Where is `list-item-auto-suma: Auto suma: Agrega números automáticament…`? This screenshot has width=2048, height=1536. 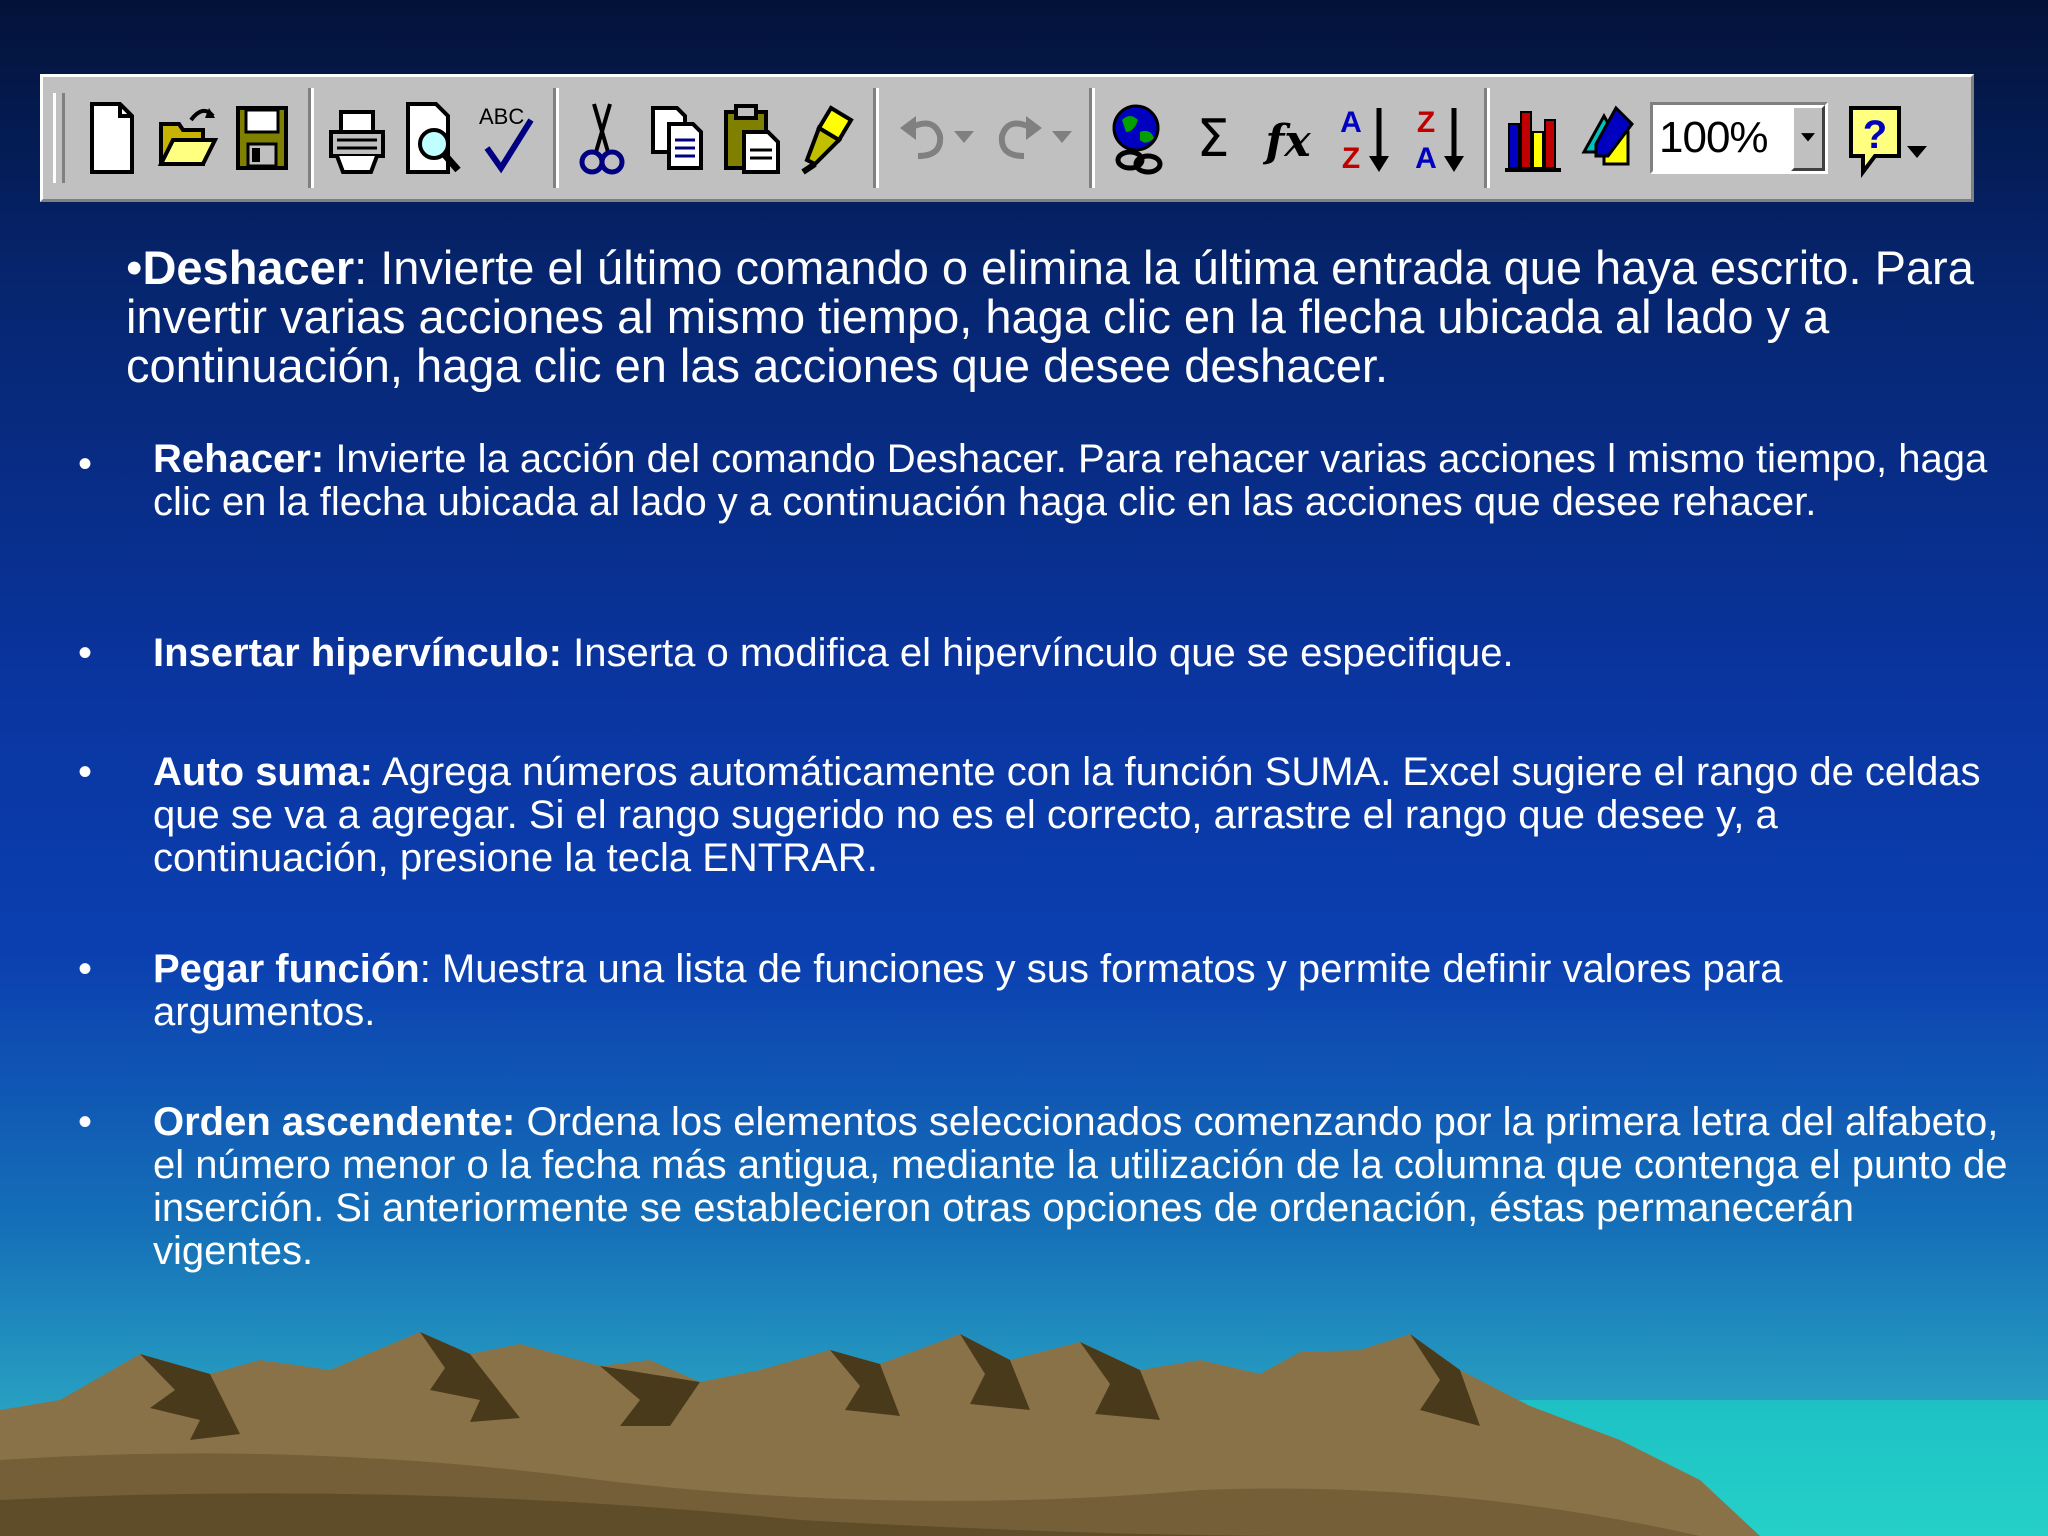
list-item-auto-suma: Auto suma: Agrega números automáticament… is located at coordinates (1083, 815).